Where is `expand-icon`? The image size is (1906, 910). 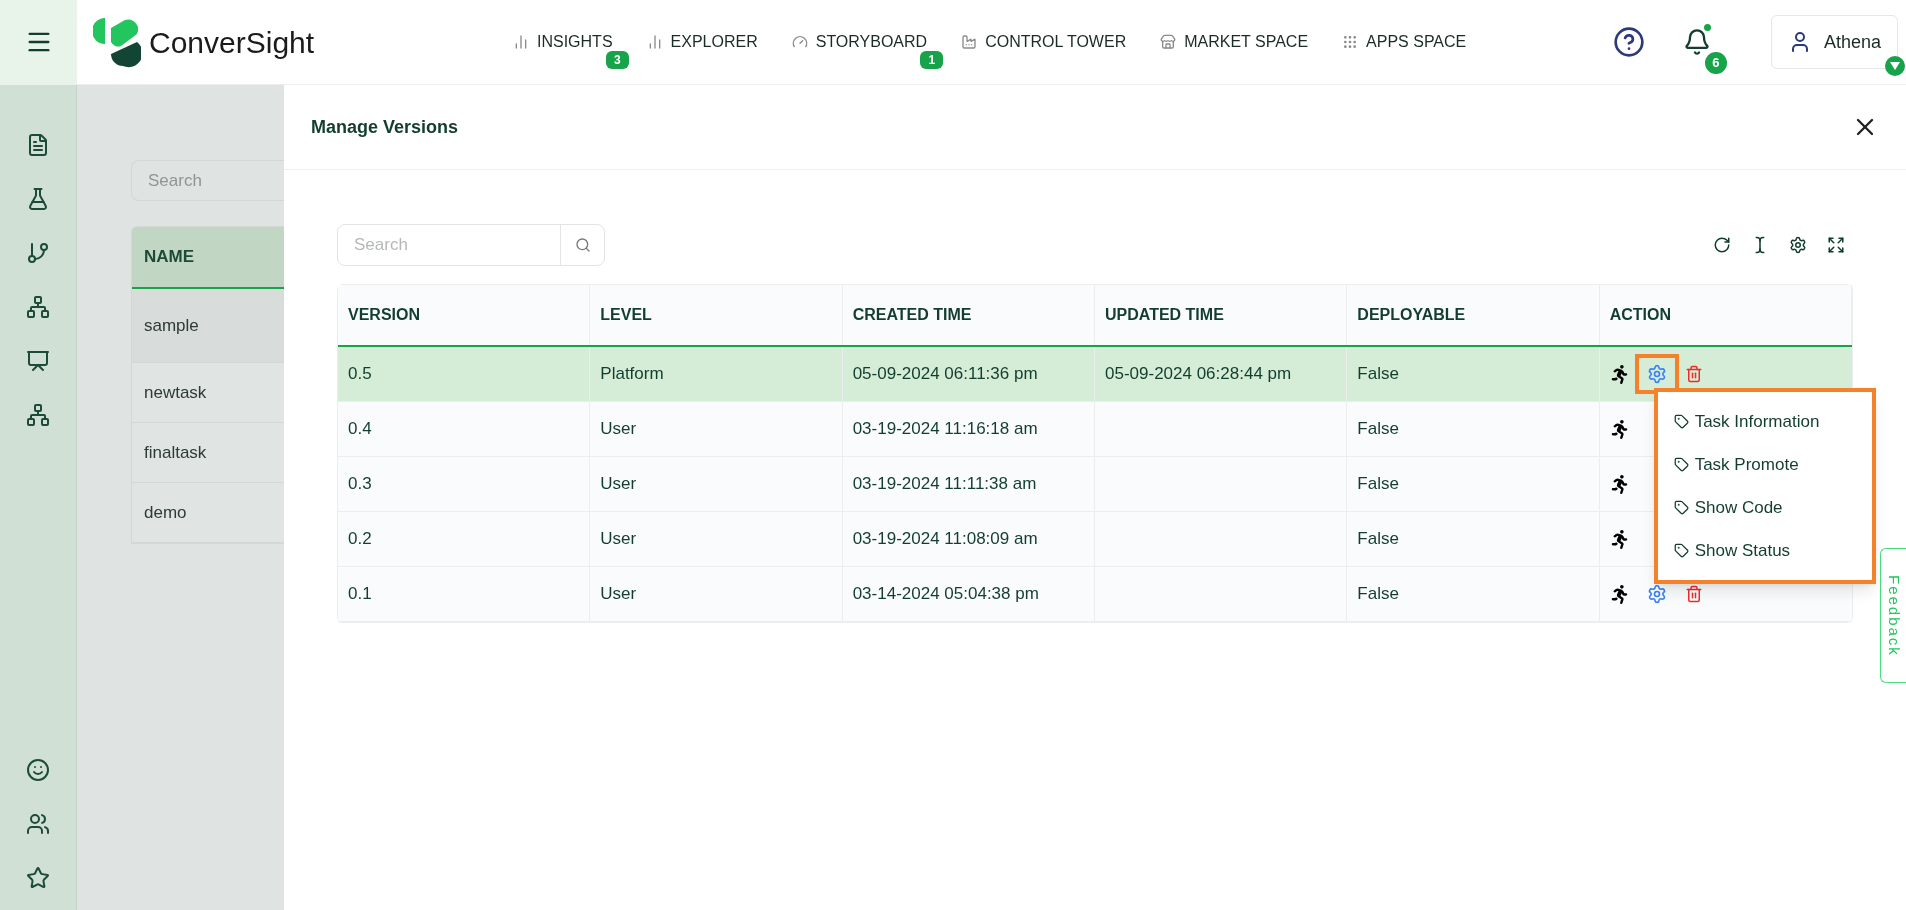
expand-icon is located at coordinates (1836, 245).